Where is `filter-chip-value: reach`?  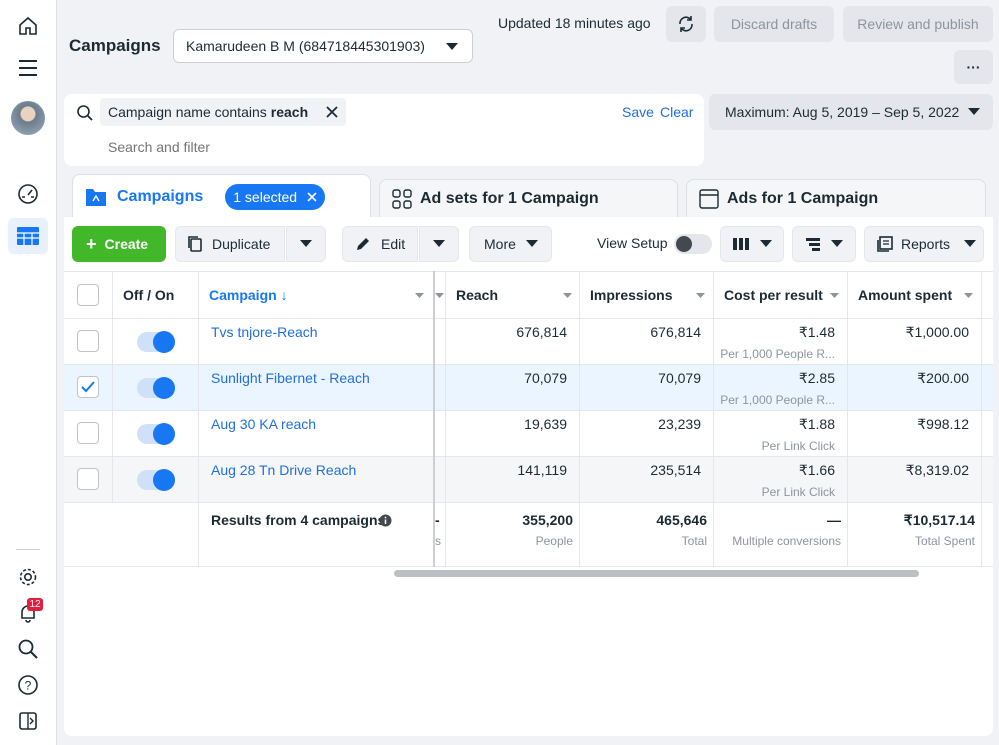
filter-chip-value: reach is located at coordinates (289, 112).